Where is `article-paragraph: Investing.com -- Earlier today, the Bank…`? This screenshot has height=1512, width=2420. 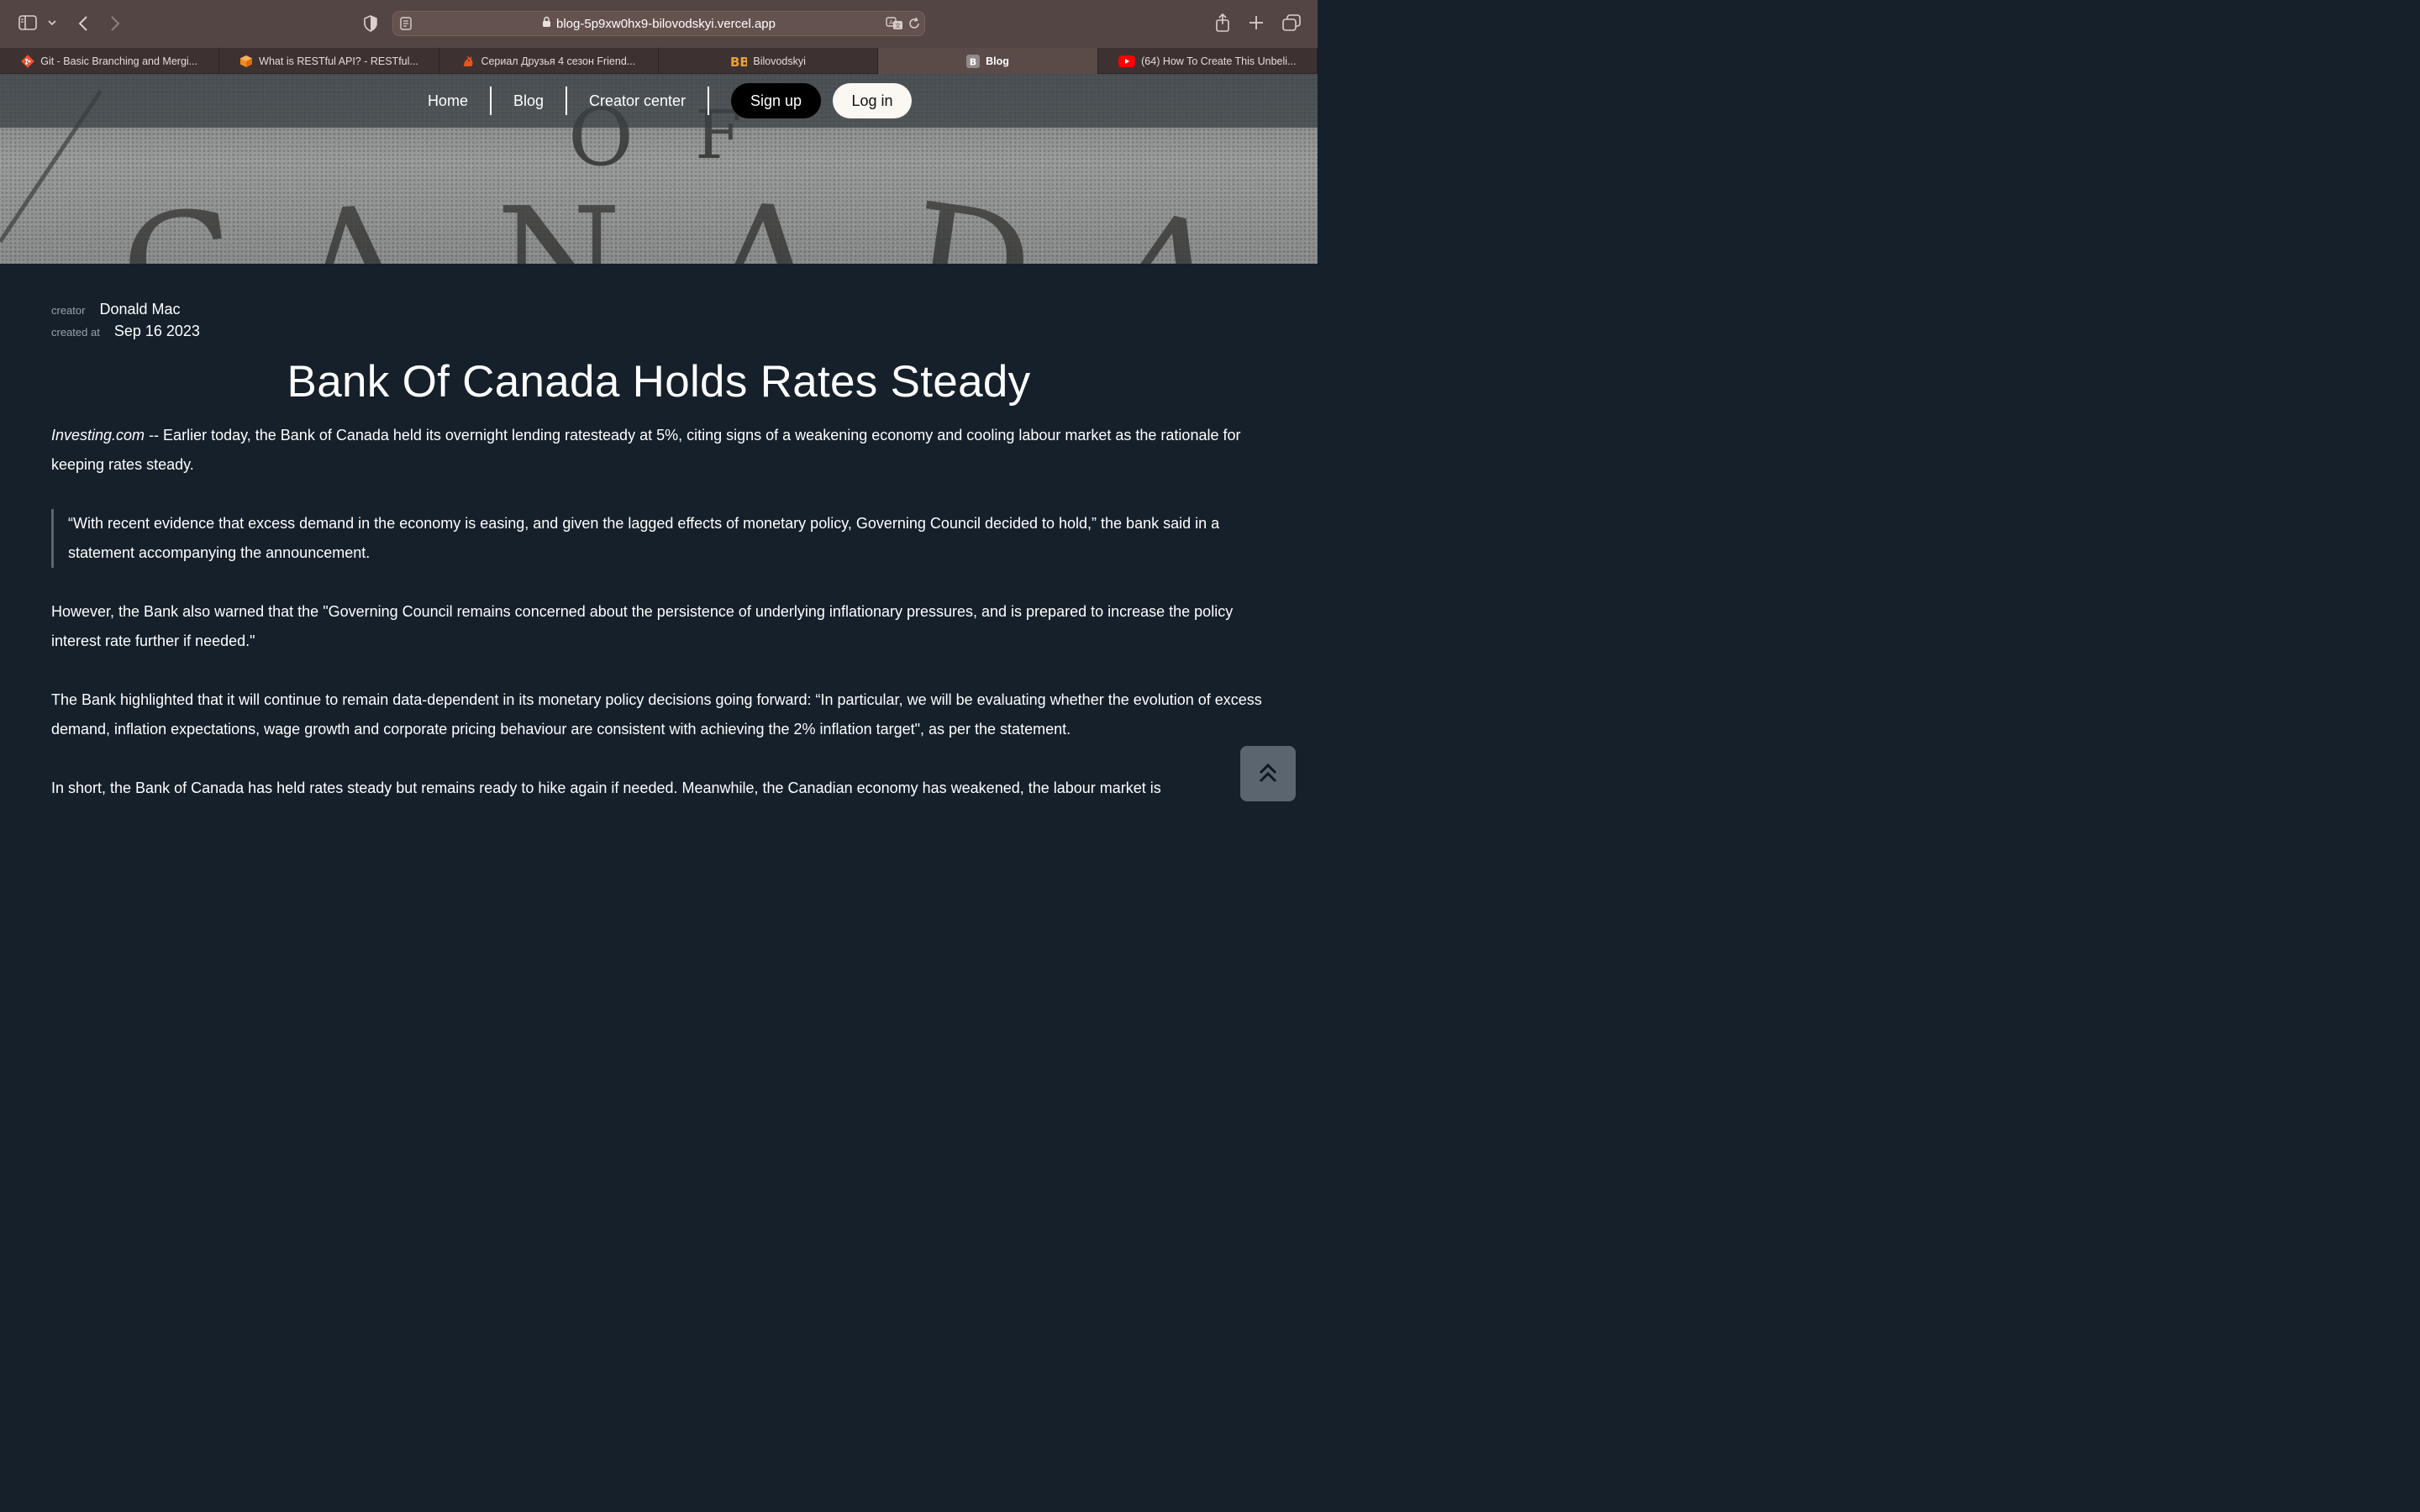
article-paragraph: Investing.com -- Earlier today, the Bank… is located at coordinates (646, 450).